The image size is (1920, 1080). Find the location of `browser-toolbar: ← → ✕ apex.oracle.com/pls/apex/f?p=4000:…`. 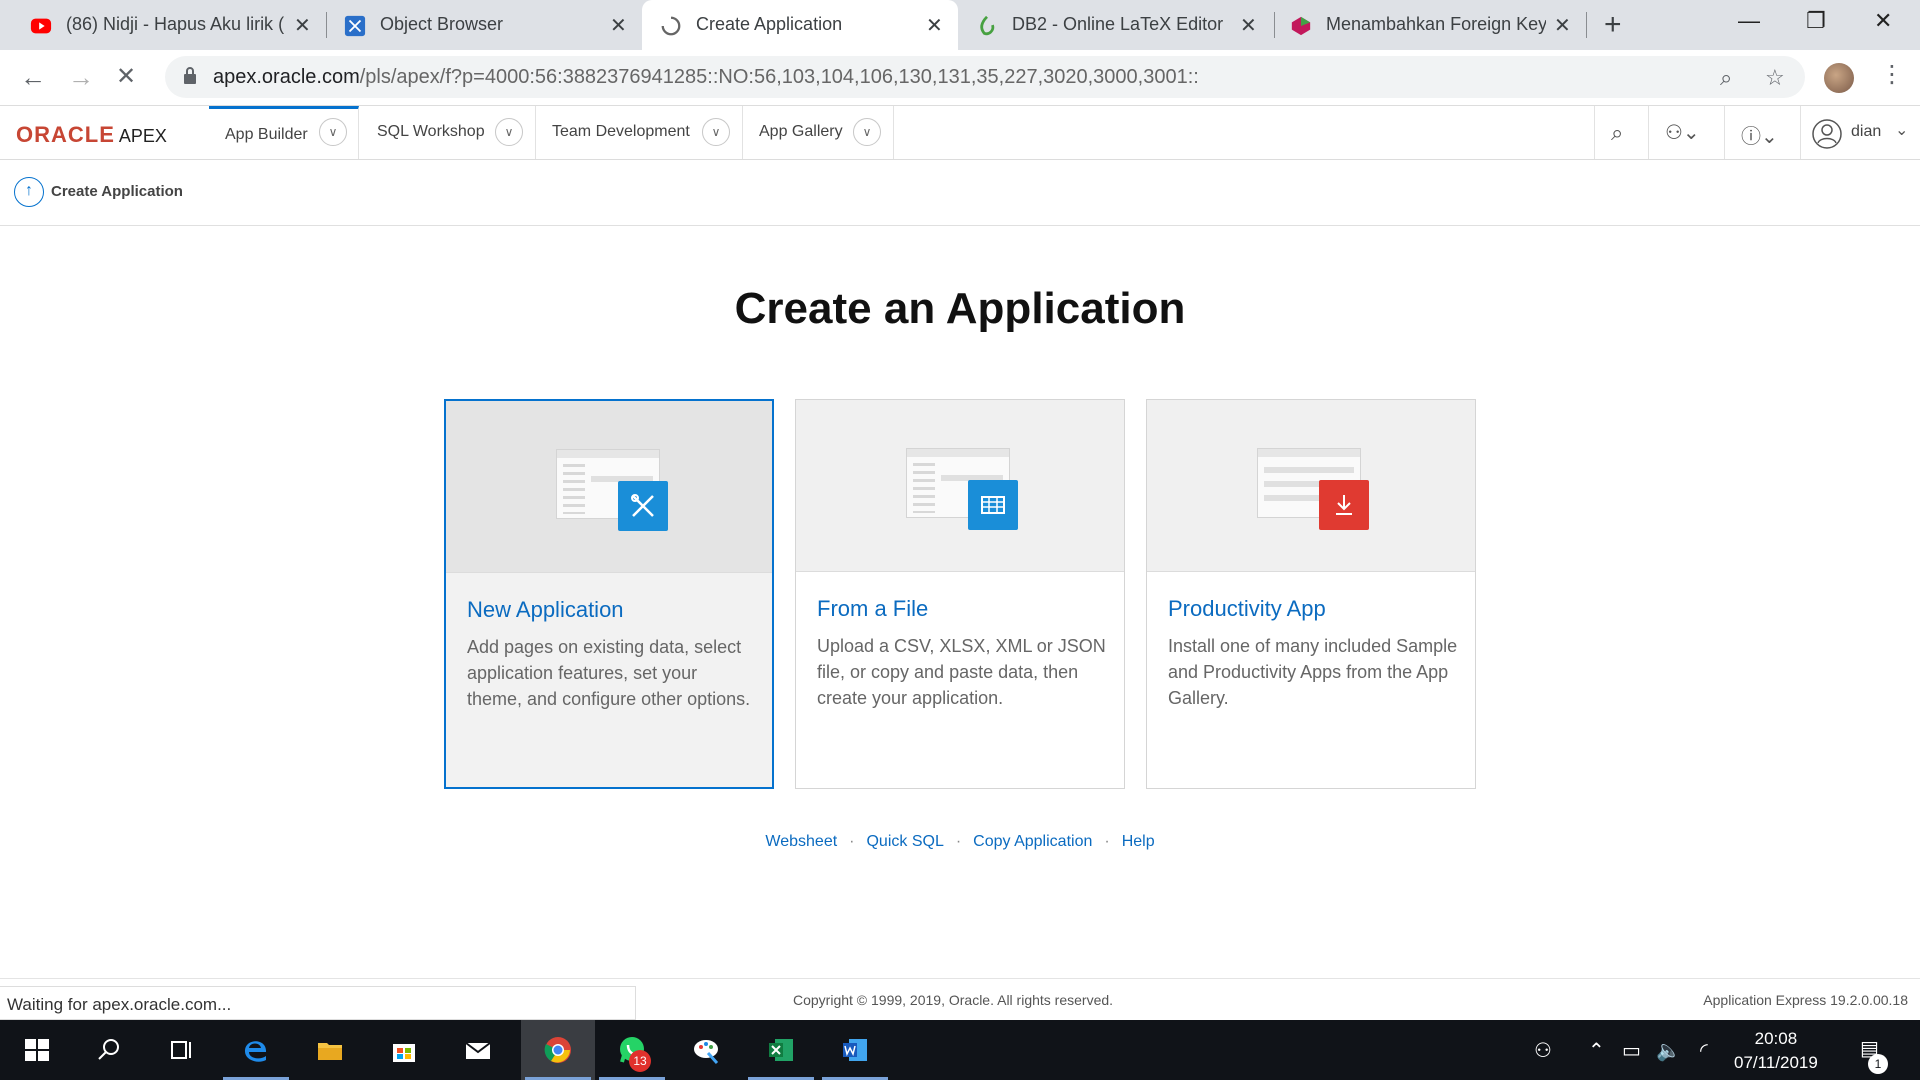

browser-toolbar: ← → ✕ apex.oracle.com/pls/apex/f?p=4000:… is located at coordinates (960, 78).